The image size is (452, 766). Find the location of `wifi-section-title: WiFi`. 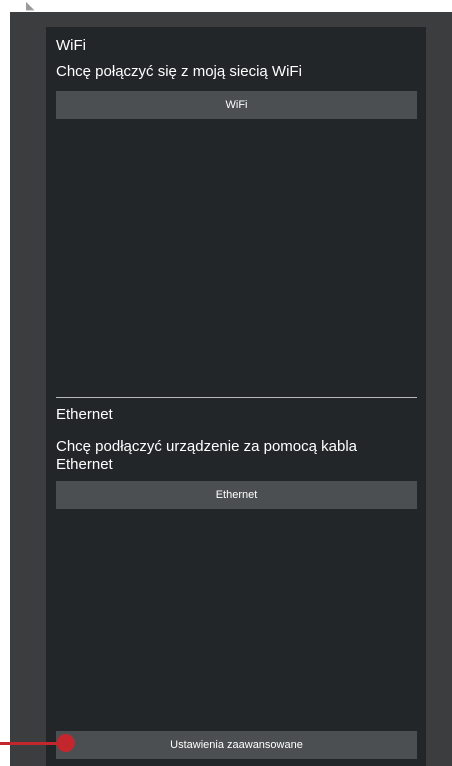

wifi-section-title: WiFi is located at coordinates (71, 45).